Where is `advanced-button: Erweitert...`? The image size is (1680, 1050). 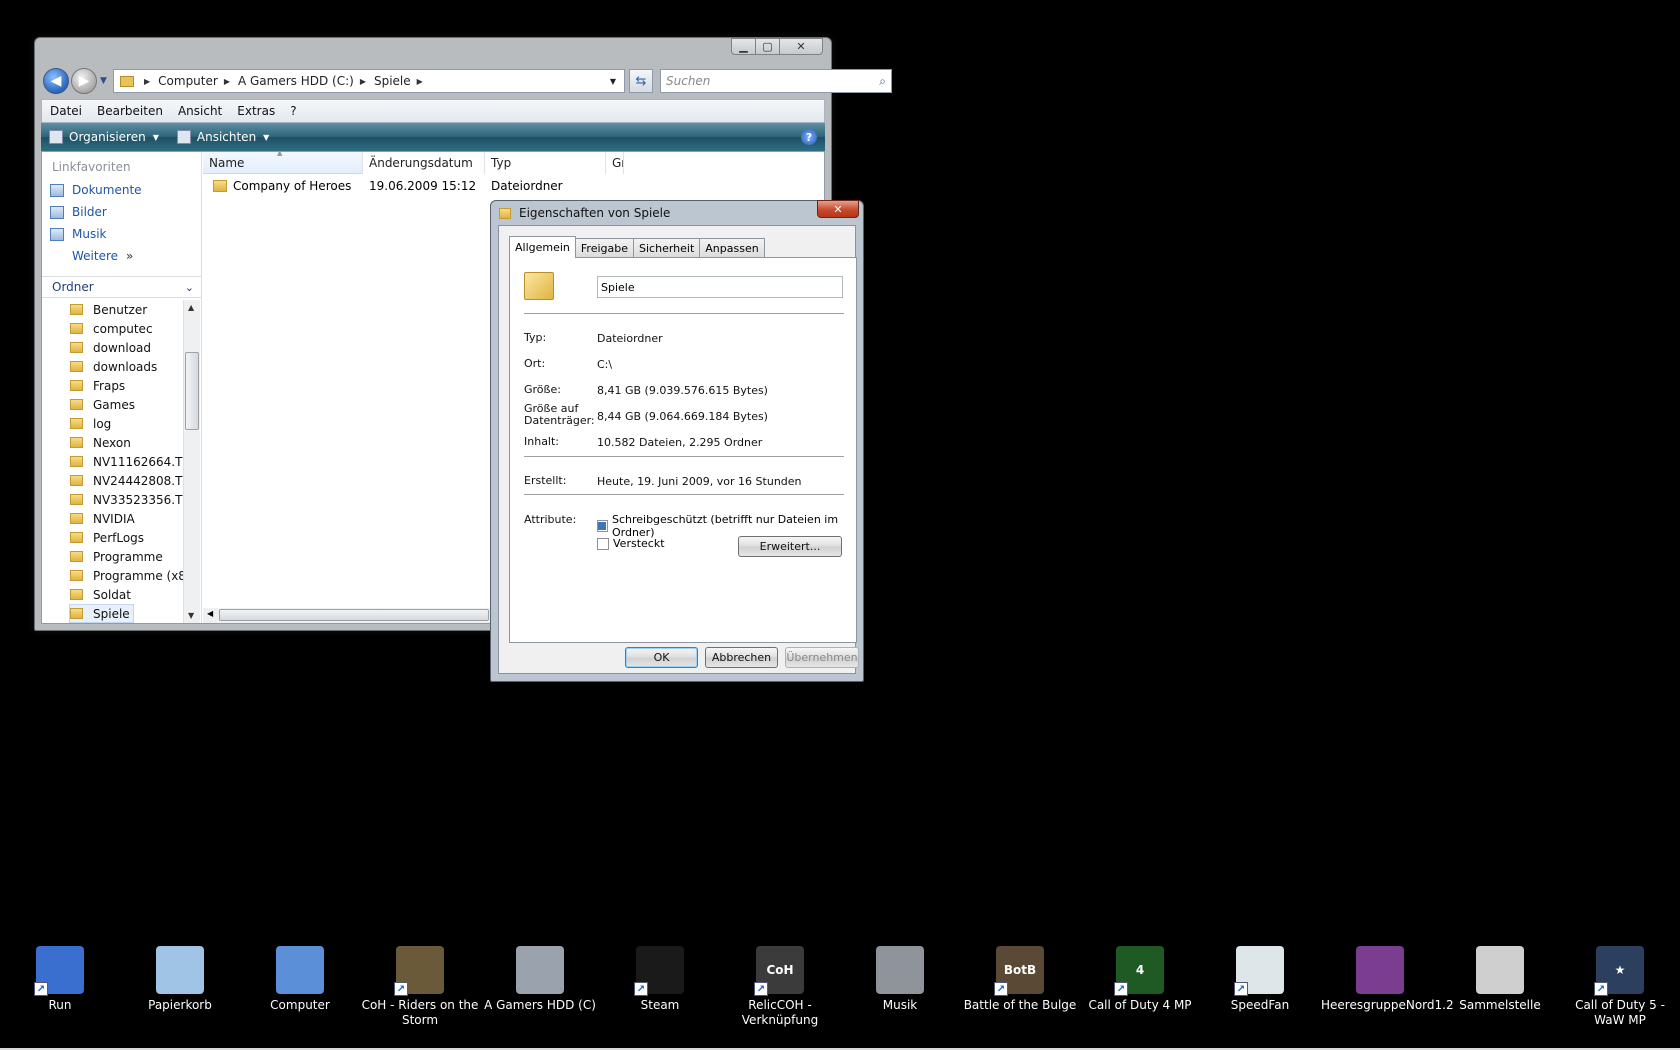 advanced-button: Erweitert... is located at coordinates (790, 546).